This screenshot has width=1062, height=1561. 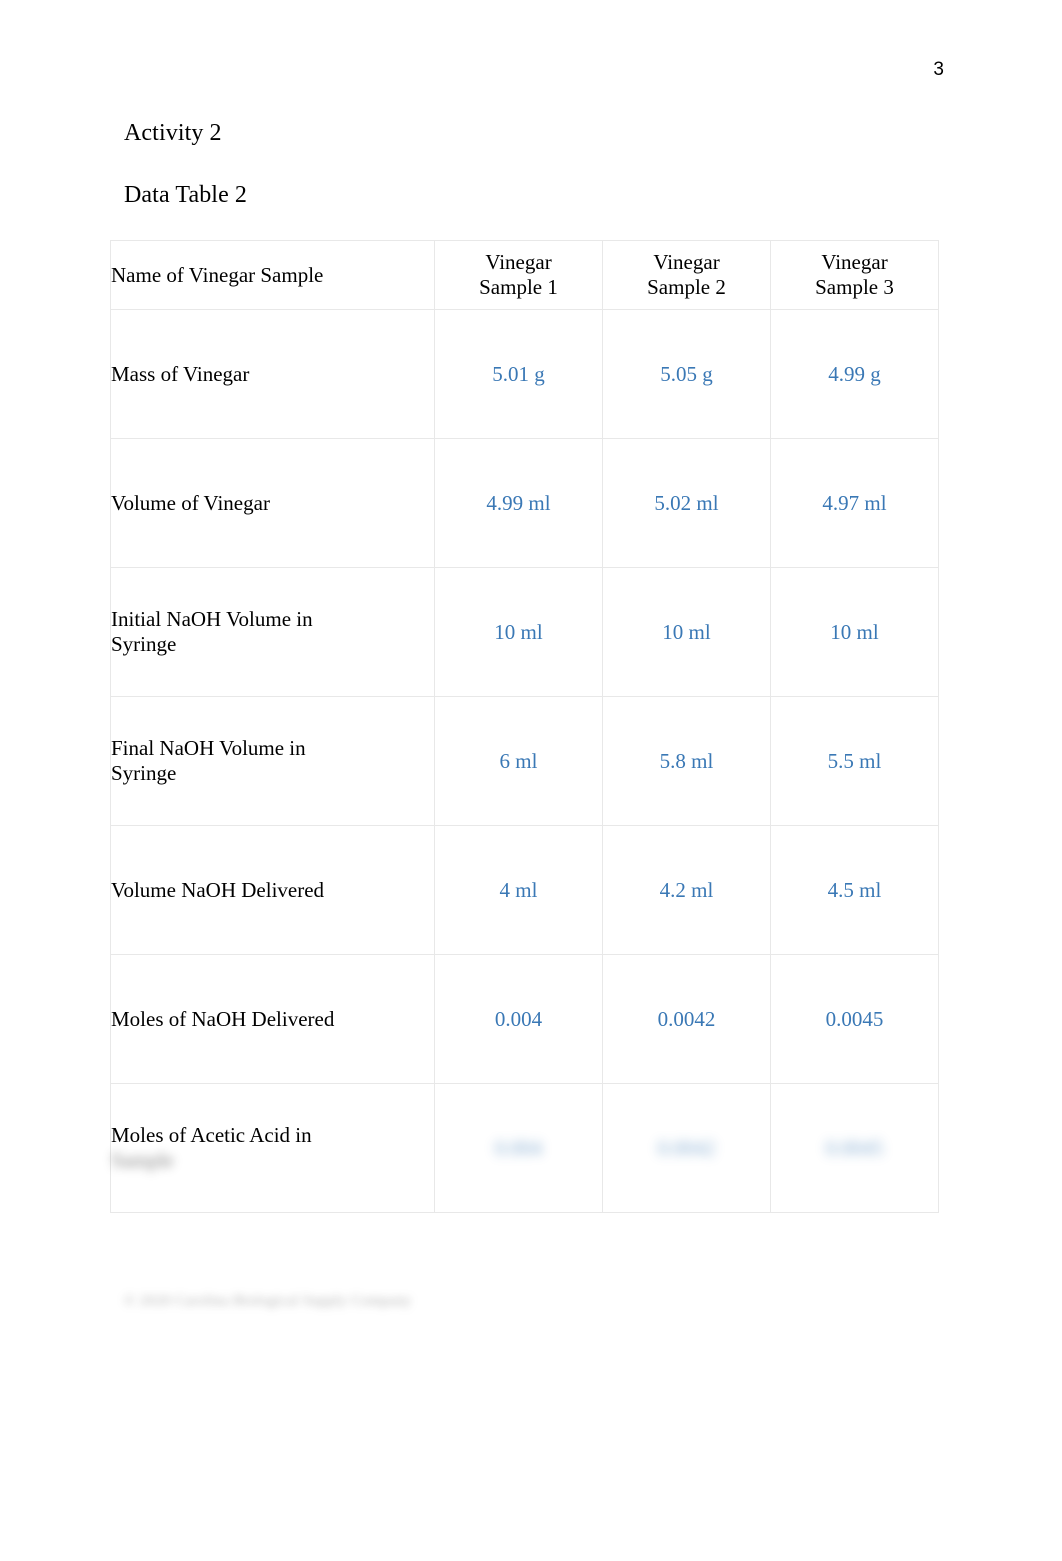 I want to click on header-sample-3-line-1: Vinegar, so click(x=854, y=262).